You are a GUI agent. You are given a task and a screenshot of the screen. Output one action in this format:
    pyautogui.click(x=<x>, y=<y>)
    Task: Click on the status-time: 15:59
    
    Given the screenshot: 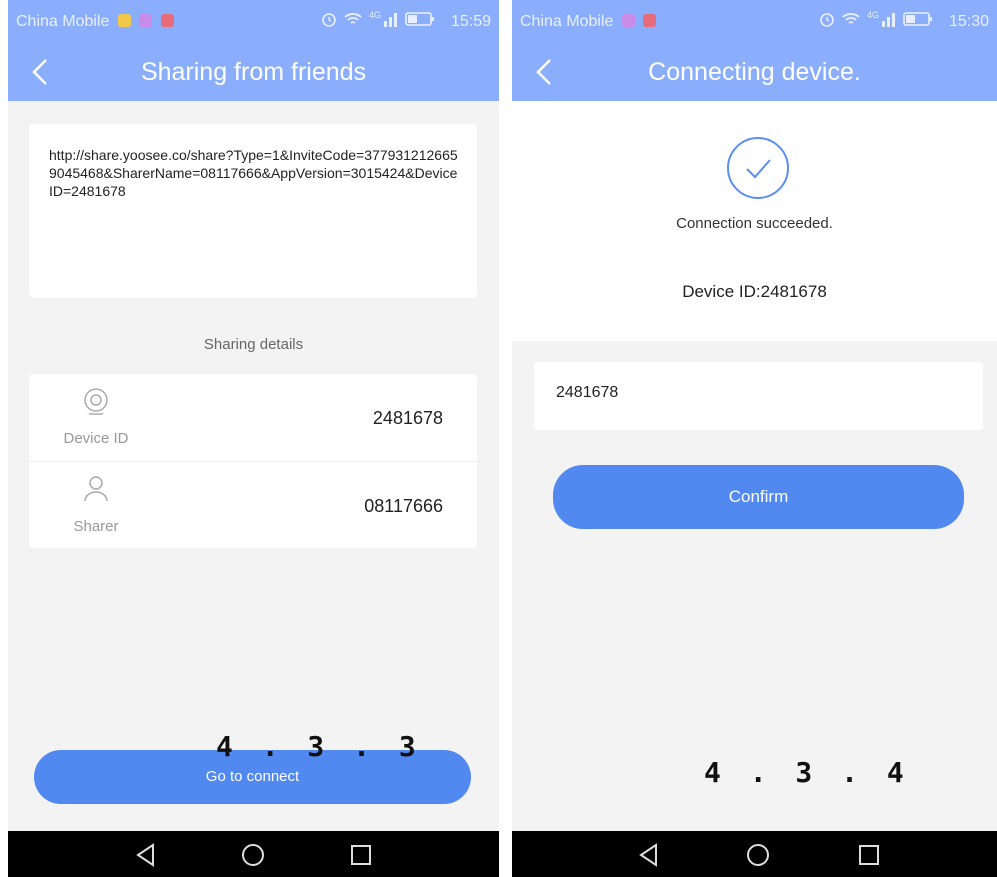 What is the action you would take?
    pyautogui.click(x=470, y=21)
    